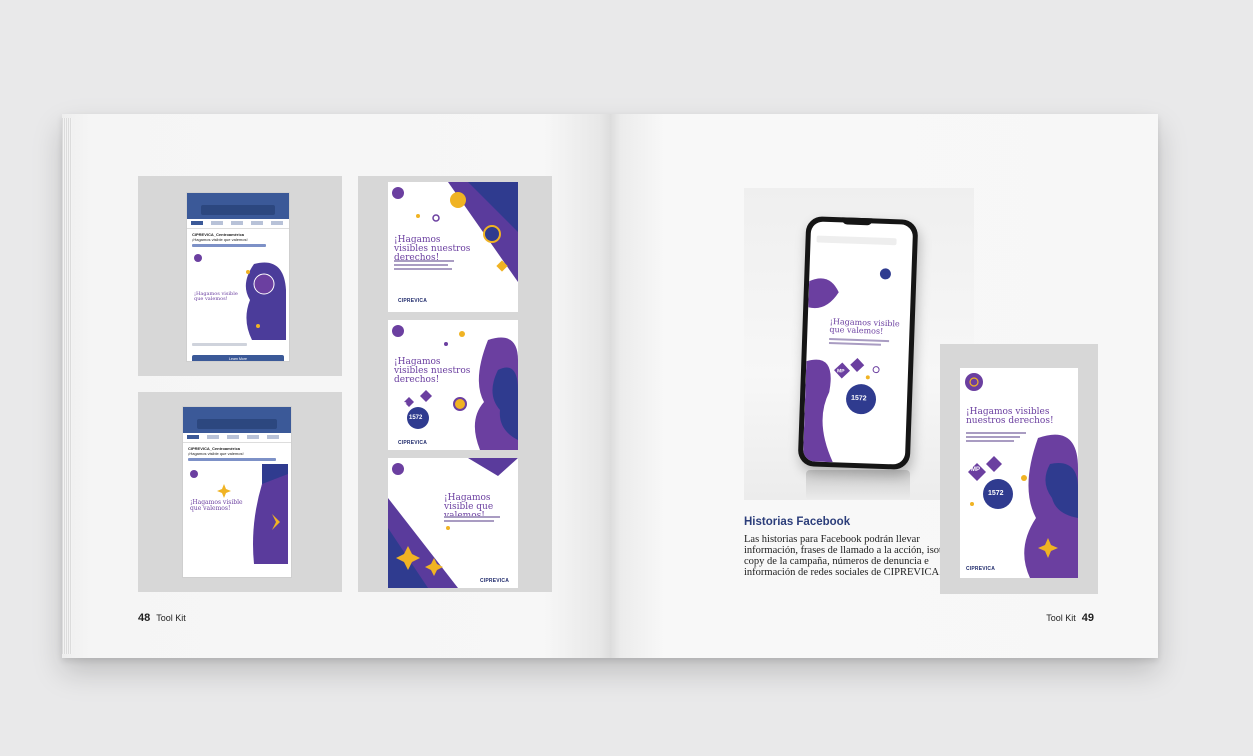  Describe the element at coordinates (1010, 416) in the screenshot. I see `story-headline: ¡Hagamos visibles nuestros derechos!` at that location.